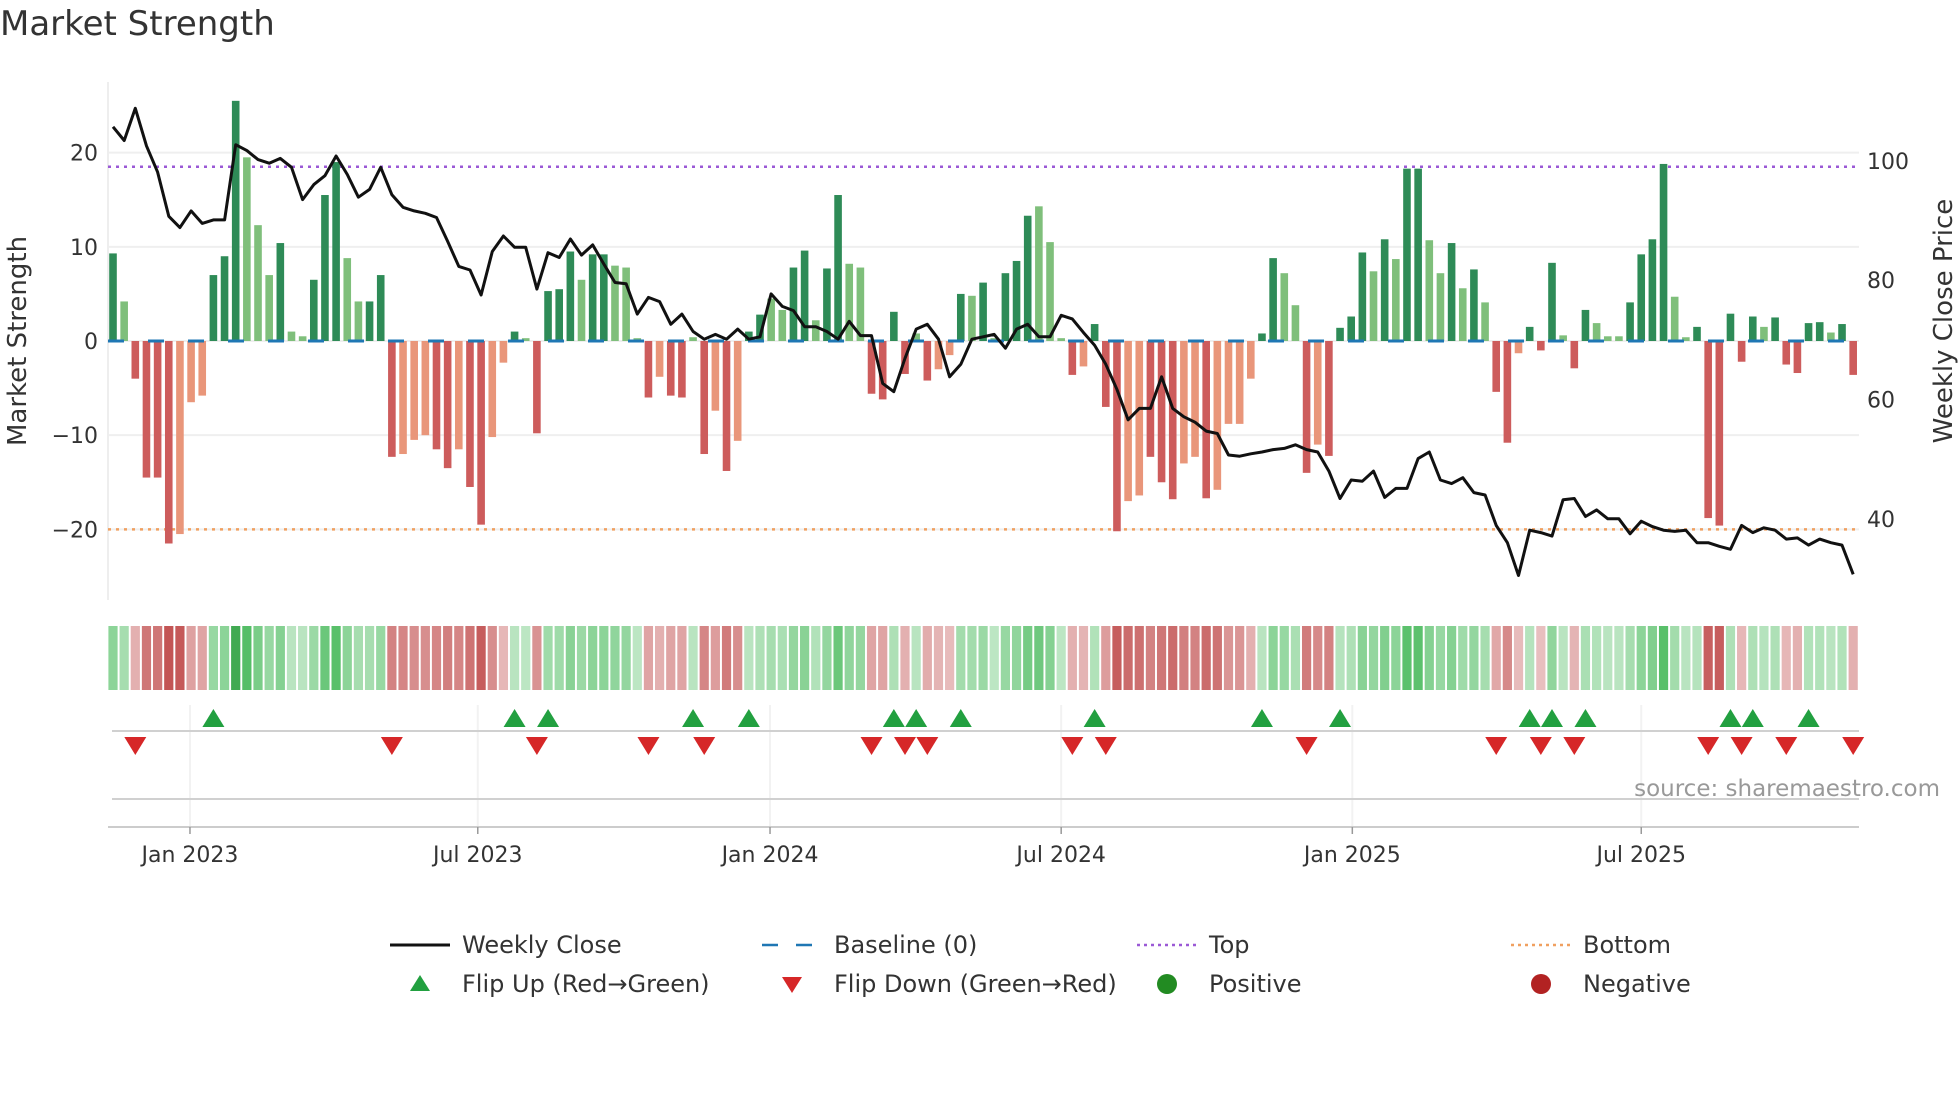  Describe the element at coordinates (792, 945) in the screenshot. I see `legend-dash-icon` at that location.